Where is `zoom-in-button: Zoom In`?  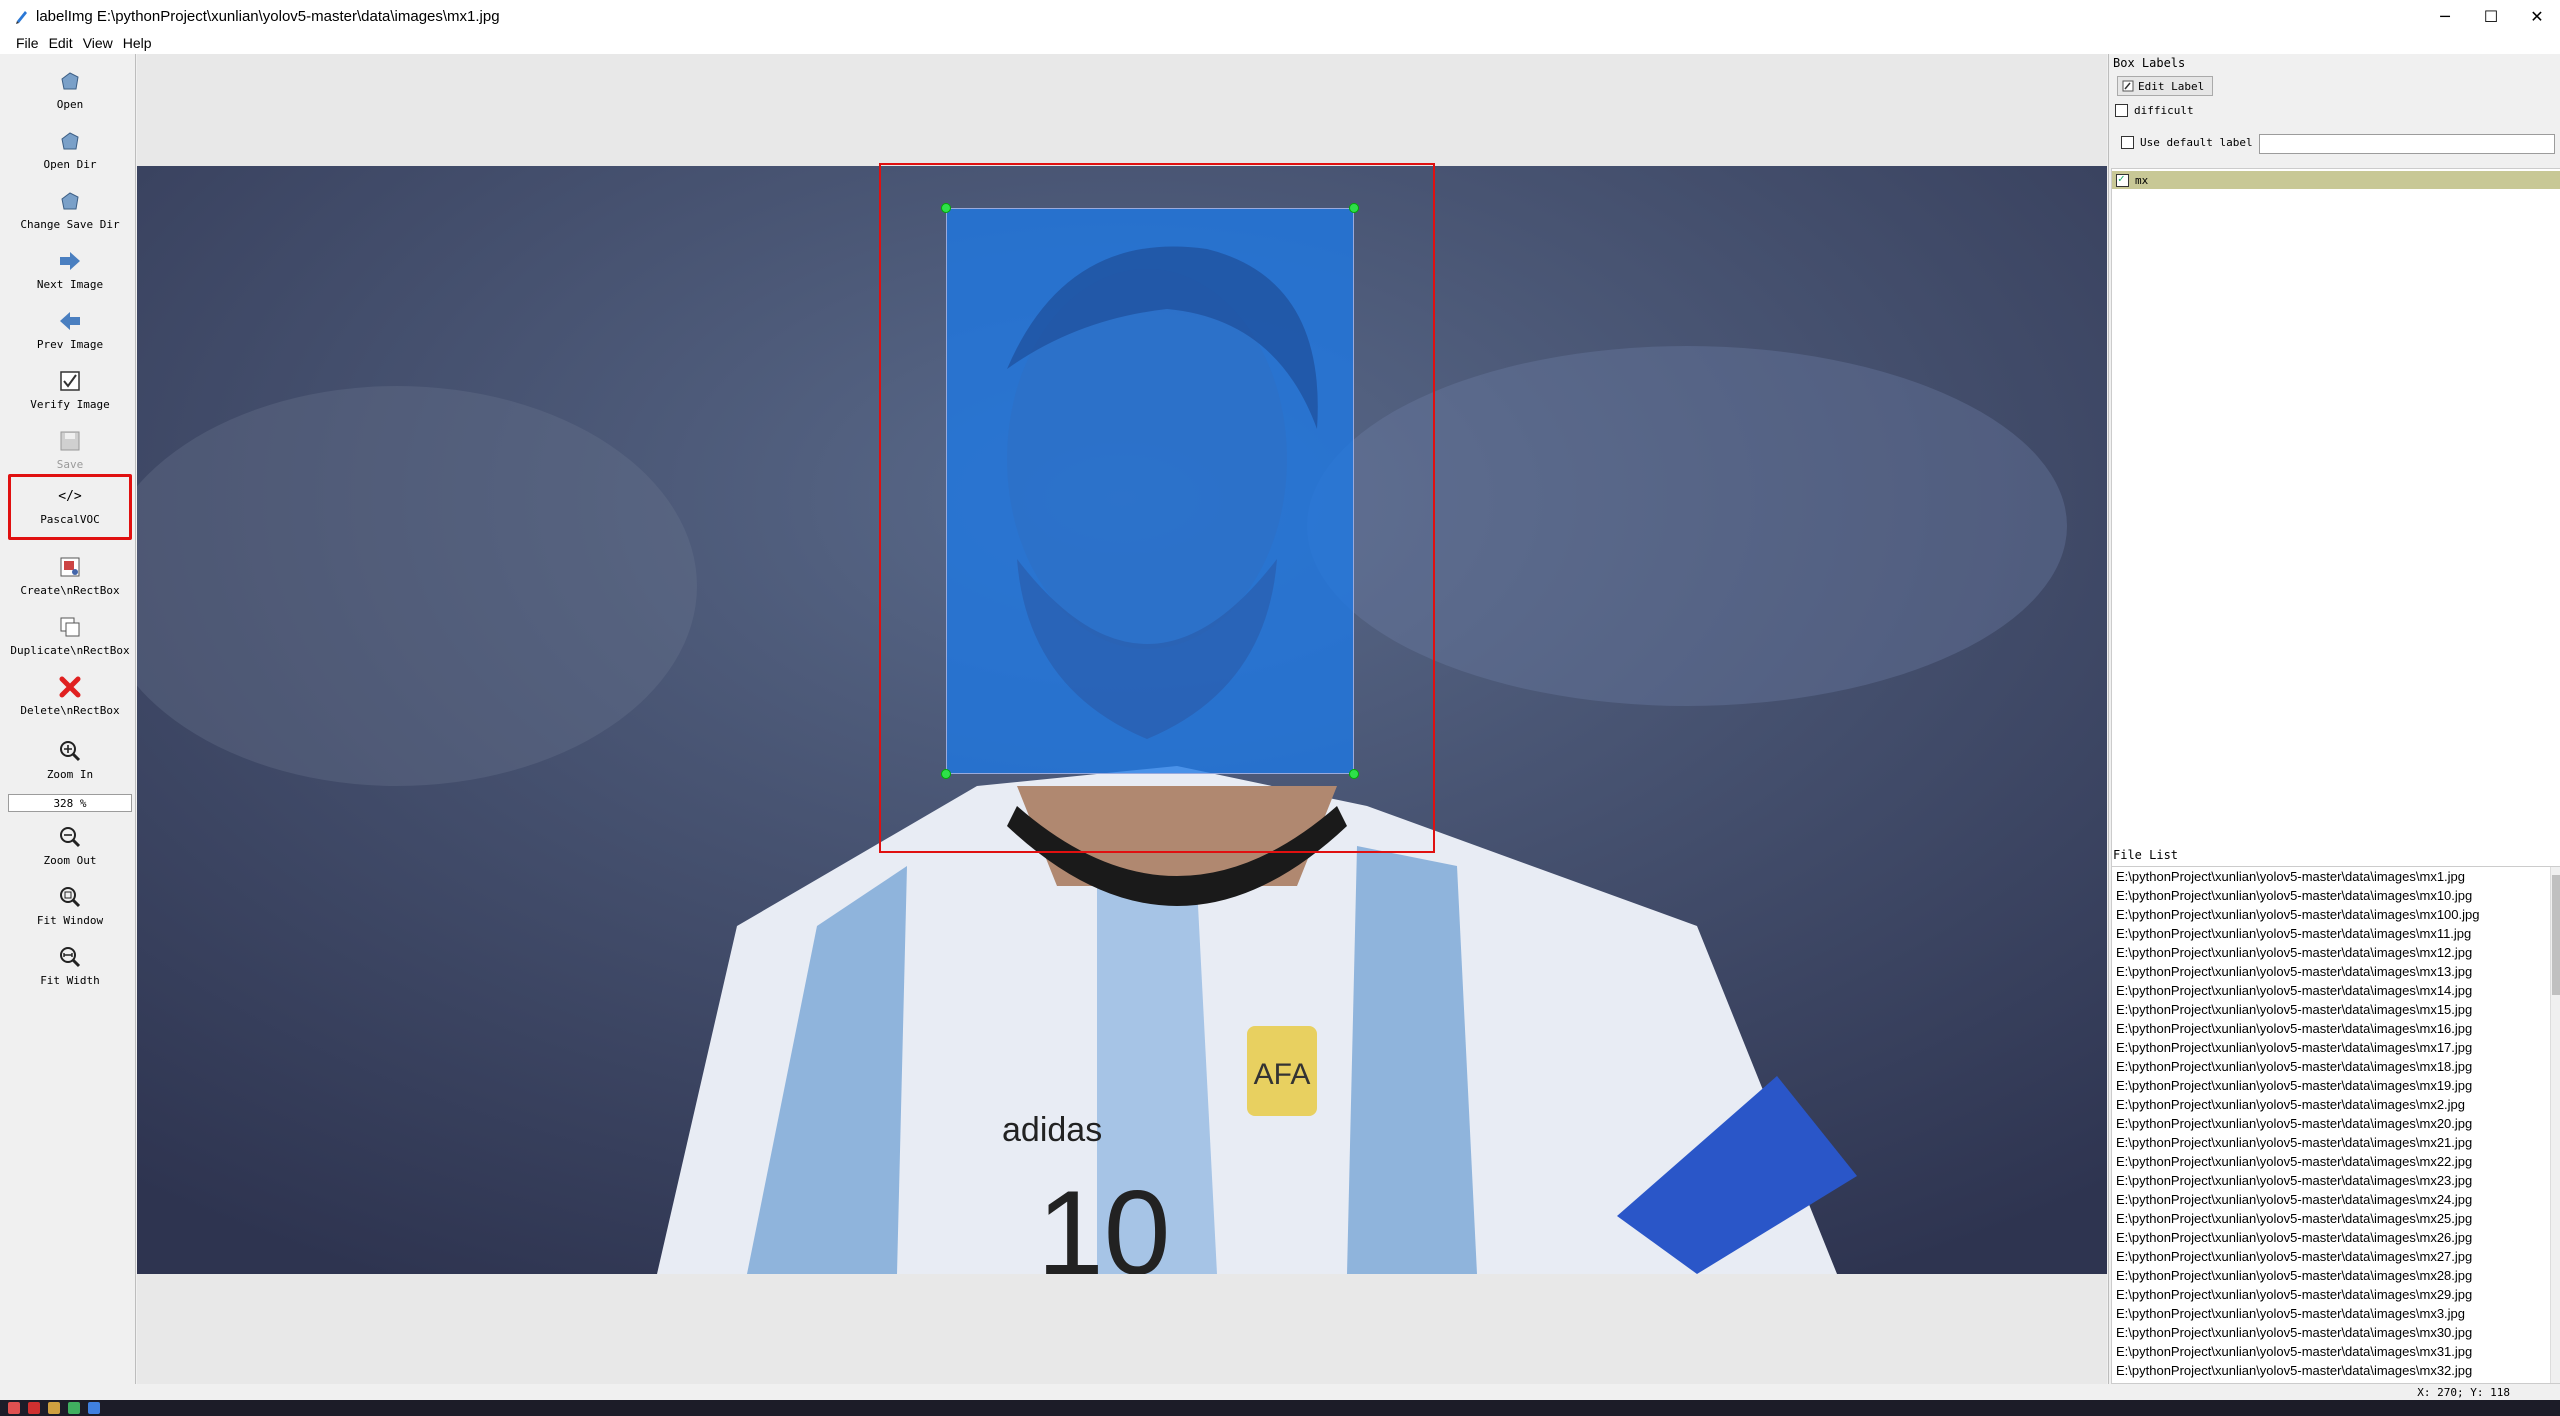 zoom-in-button: Zoom In is located at coordinates (70, 761).